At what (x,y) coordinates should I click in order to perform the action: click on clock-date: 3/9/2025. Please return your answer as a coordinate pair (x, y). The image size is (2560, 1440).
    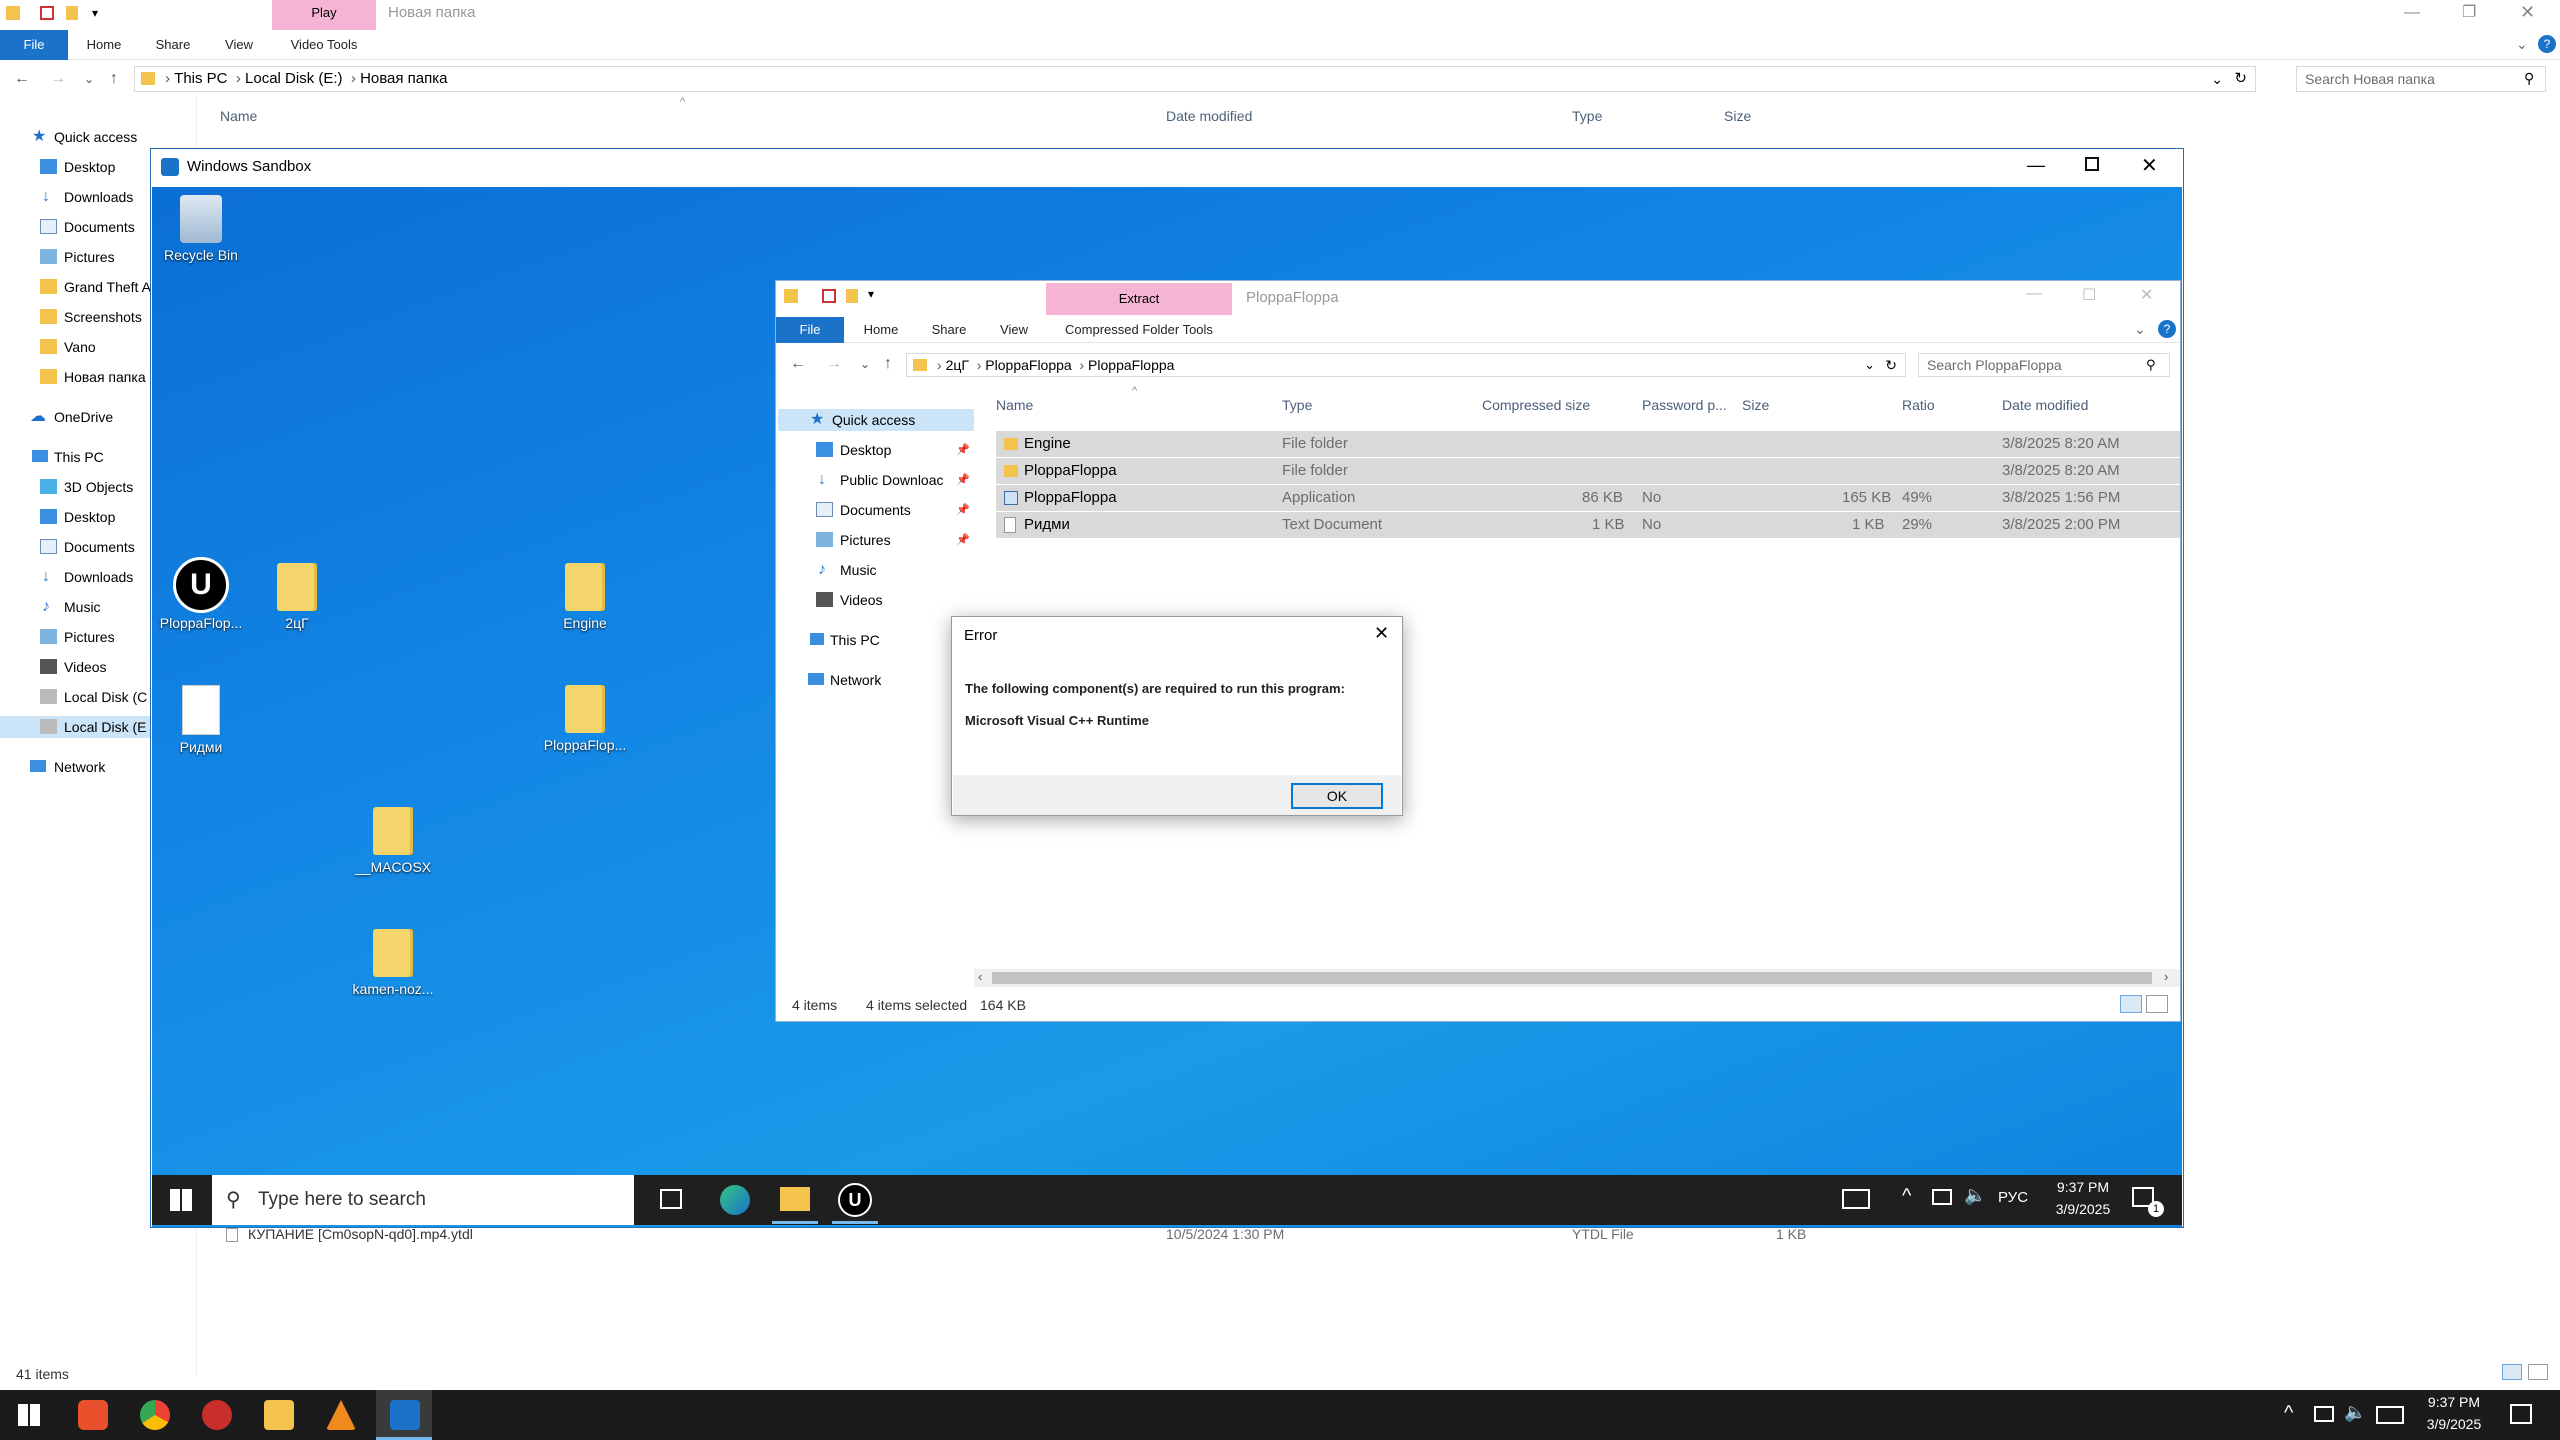
    Looking at the image, I should click on (2454, 1424).